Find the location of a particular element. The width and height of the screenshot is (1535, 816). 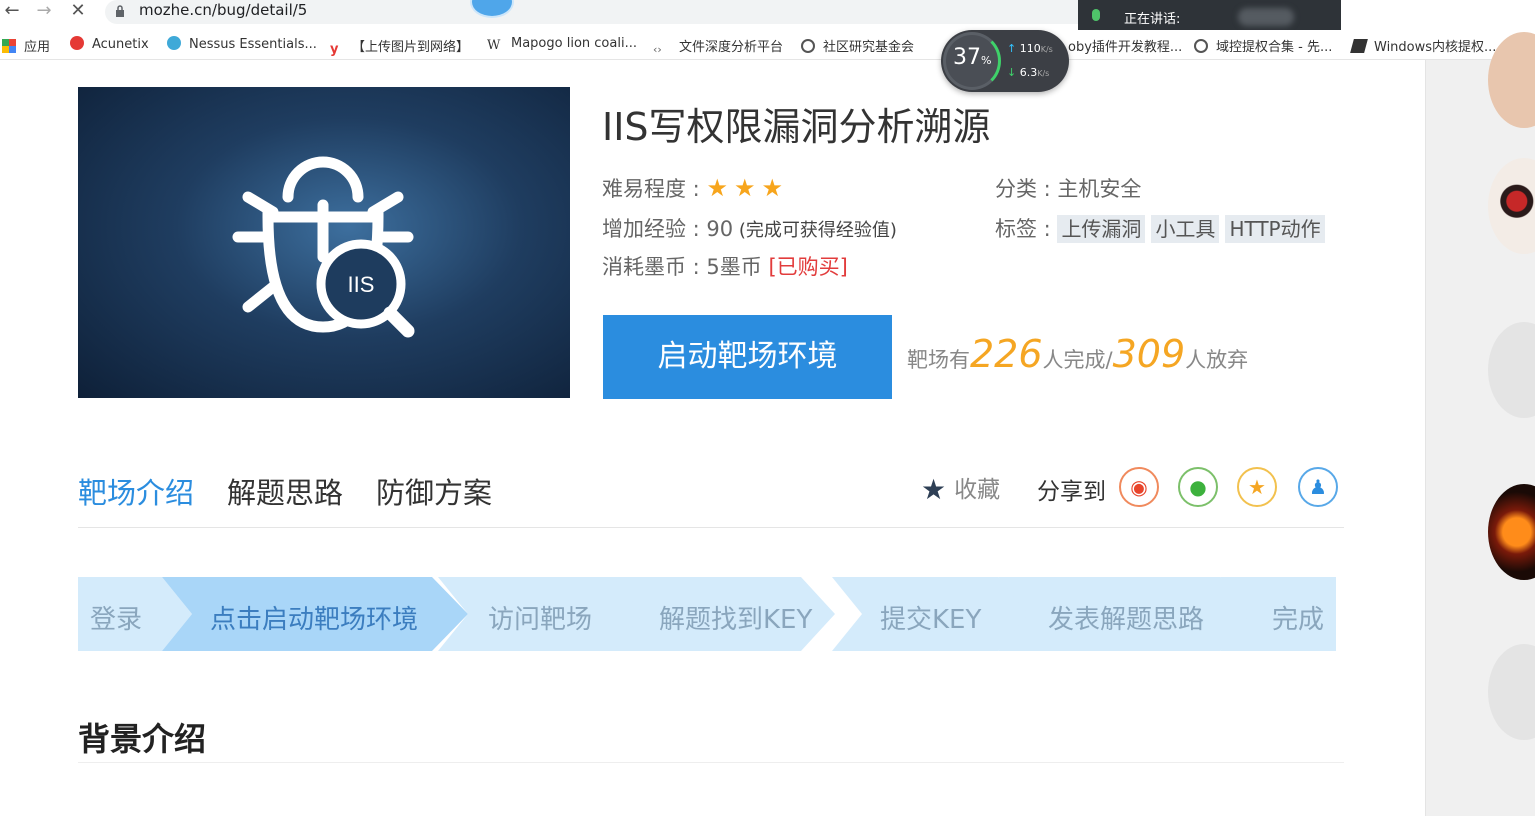

y-icon: y is located at coordinates (334, 49).